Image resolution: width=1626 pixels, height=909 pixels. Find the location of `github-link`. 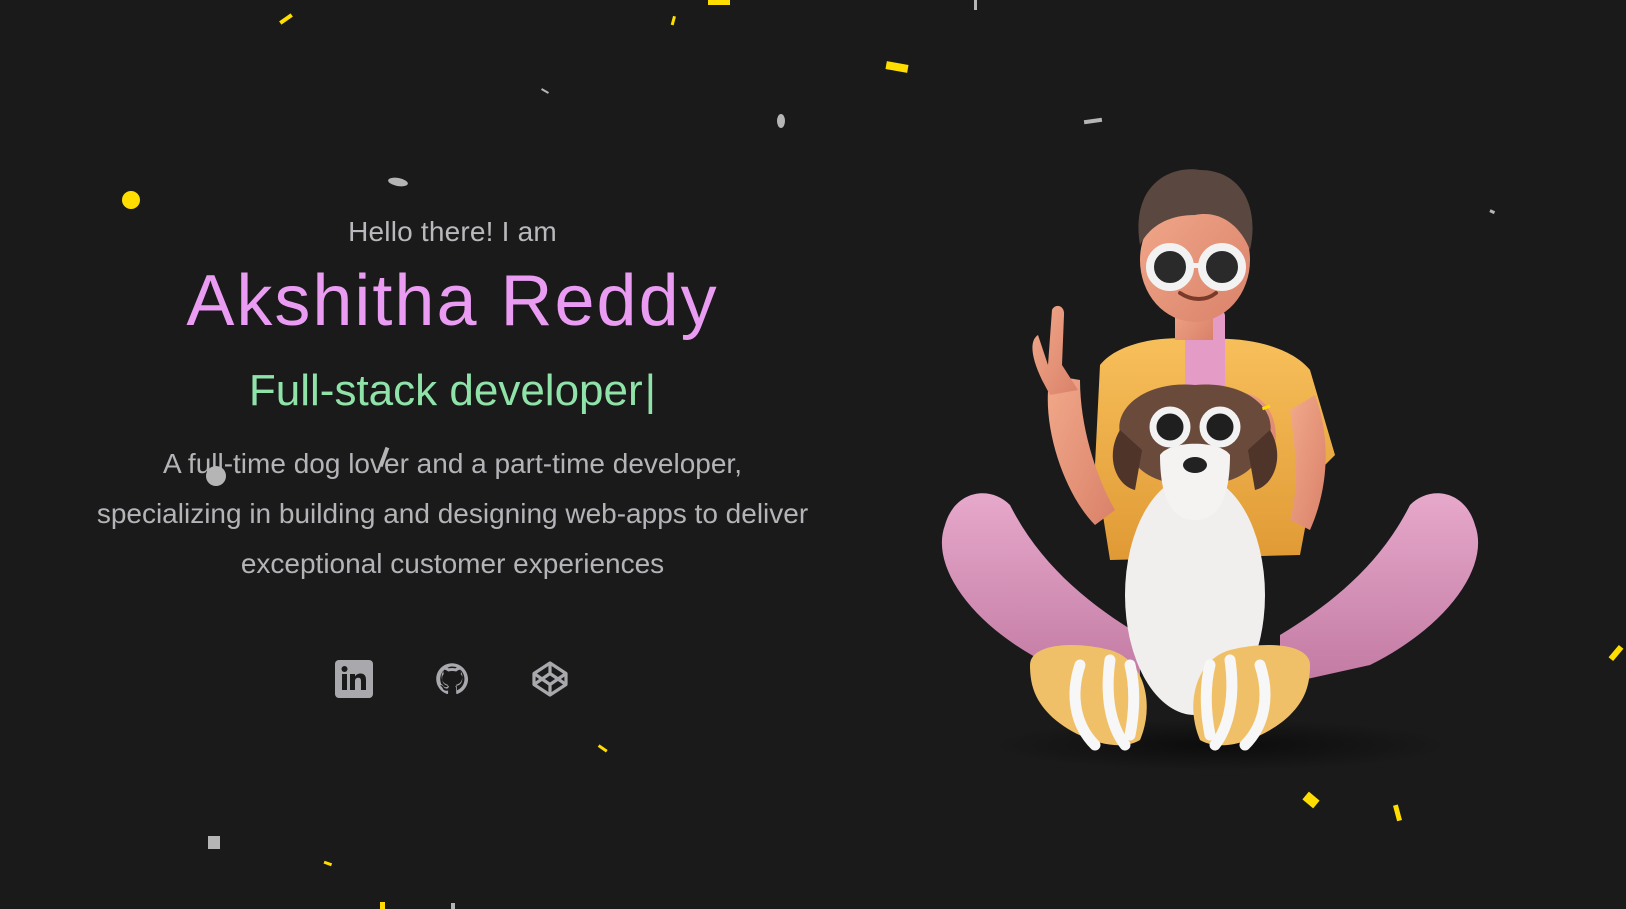

github-link is located at coordinates (452, 681).